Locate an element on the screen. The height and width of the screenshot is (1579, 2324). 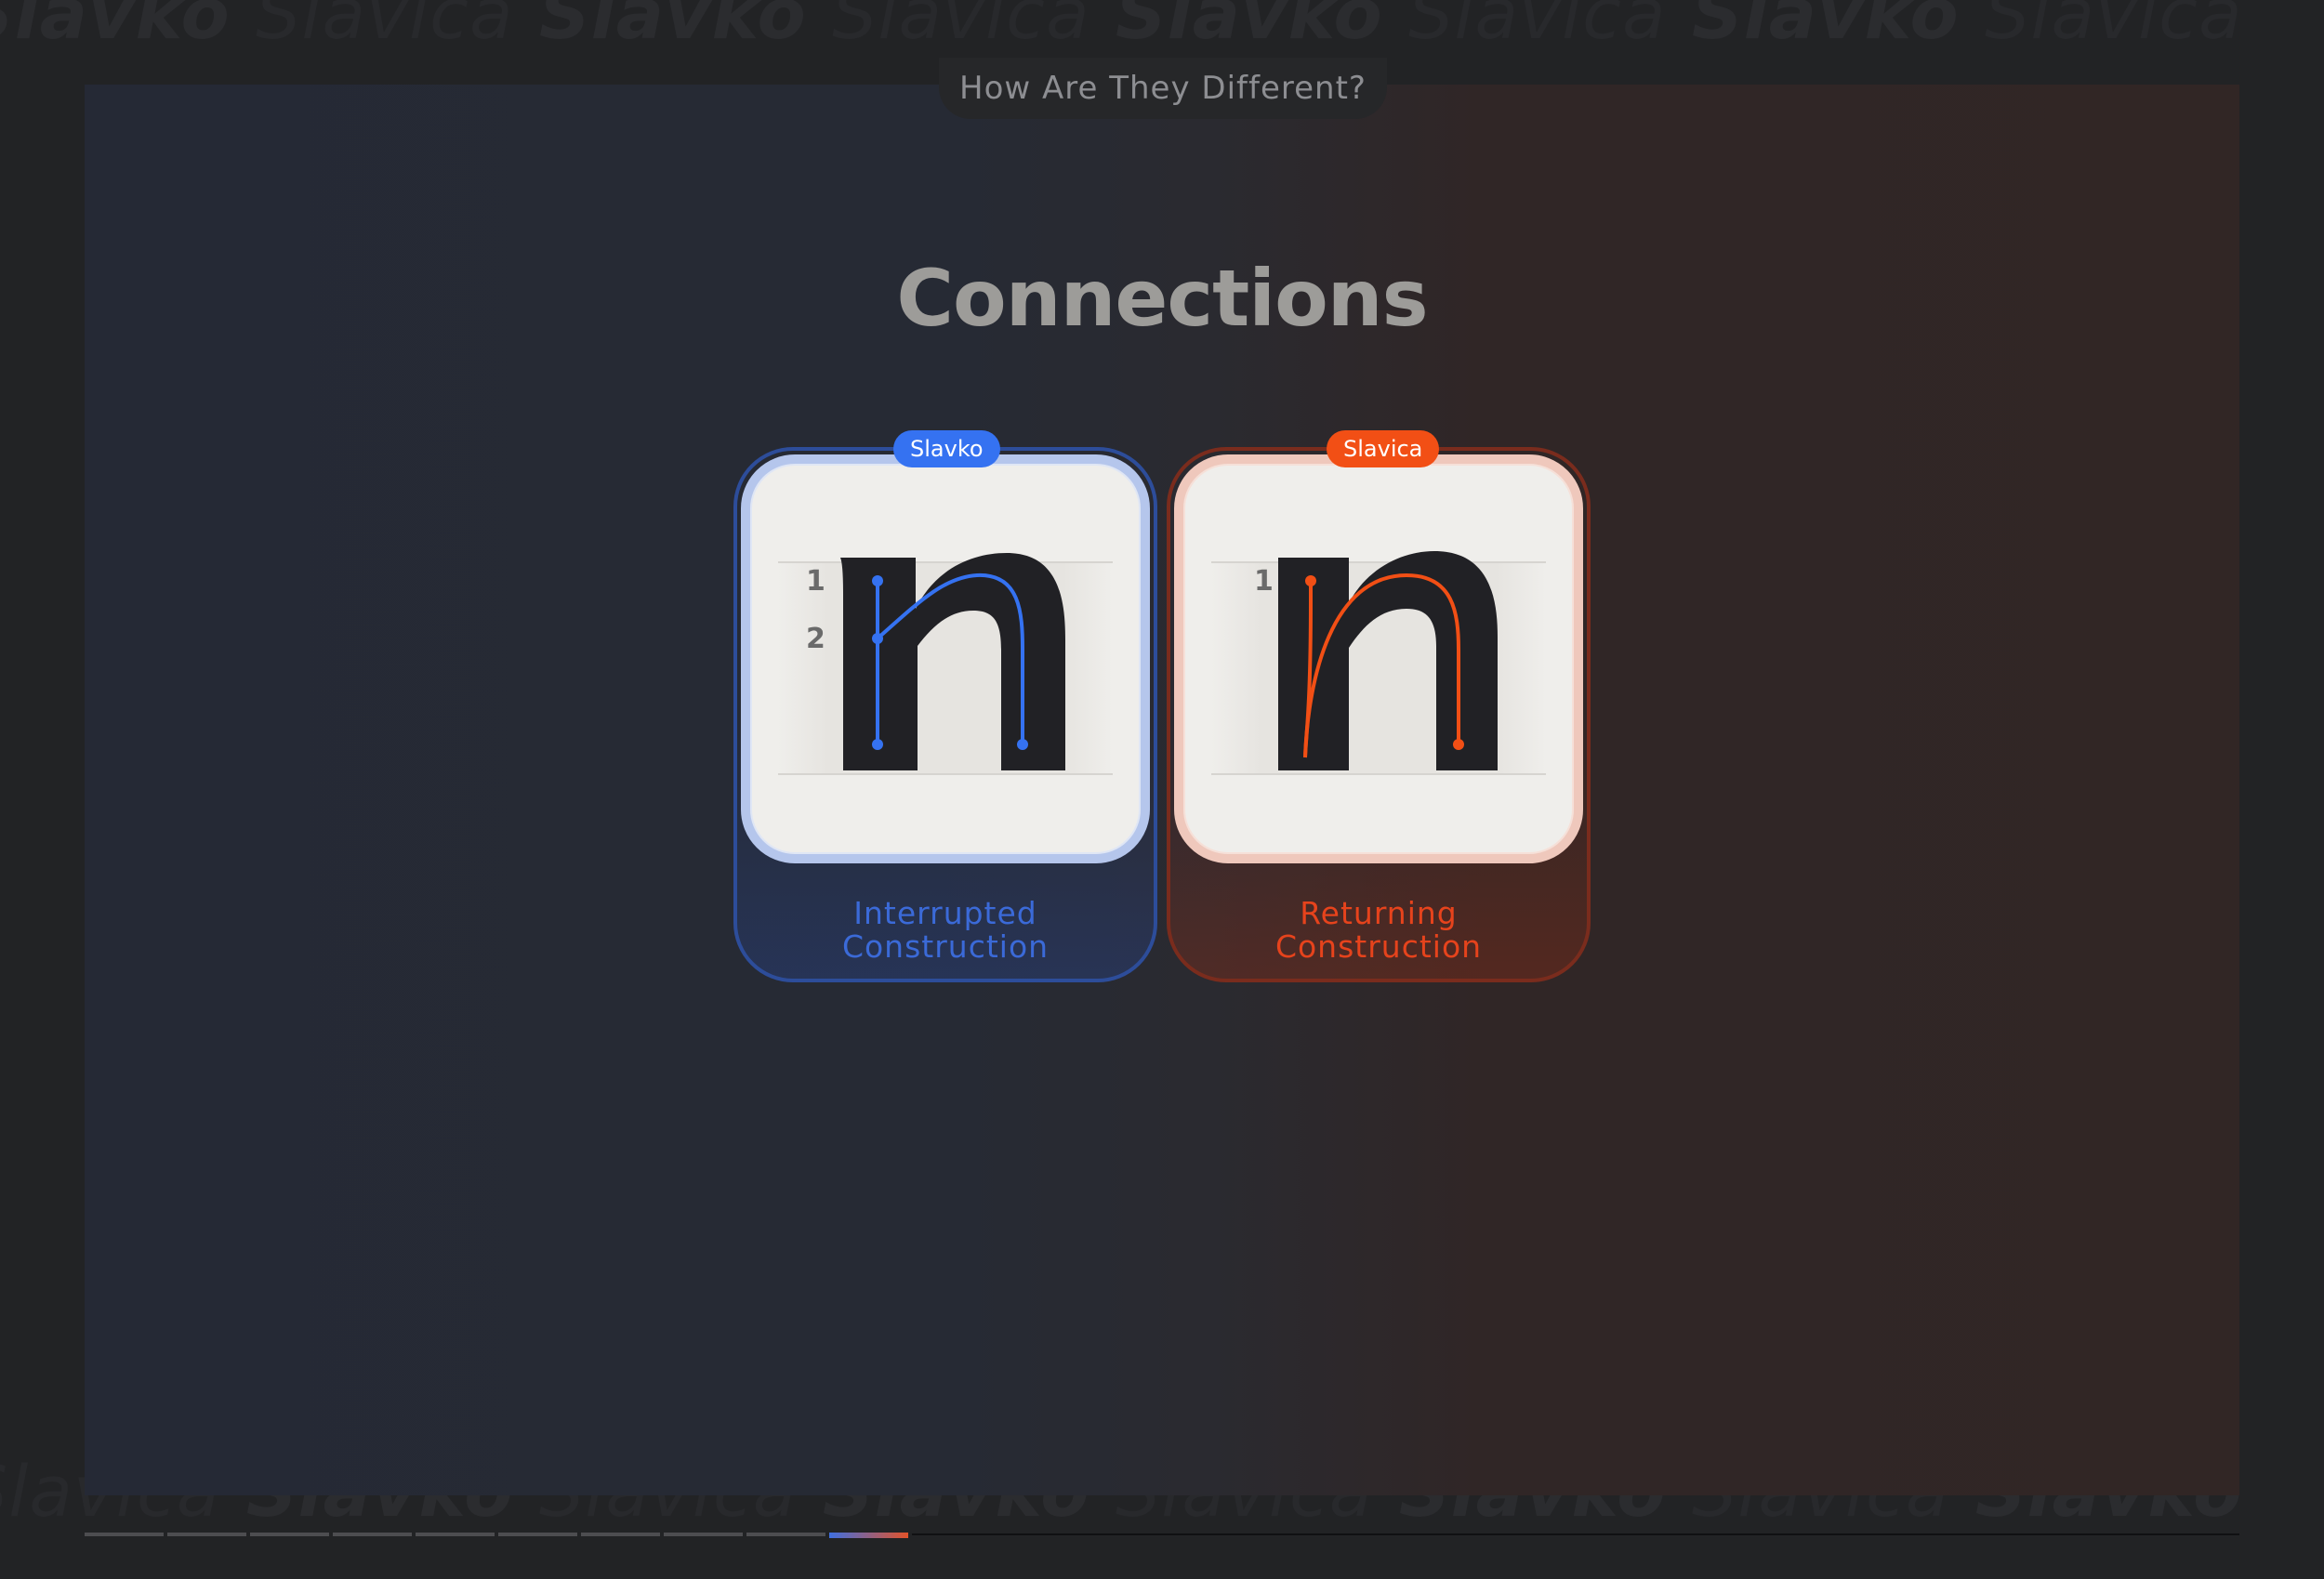
glyph-tile-slavko: 1 2 is located at coordinates (945, 658).